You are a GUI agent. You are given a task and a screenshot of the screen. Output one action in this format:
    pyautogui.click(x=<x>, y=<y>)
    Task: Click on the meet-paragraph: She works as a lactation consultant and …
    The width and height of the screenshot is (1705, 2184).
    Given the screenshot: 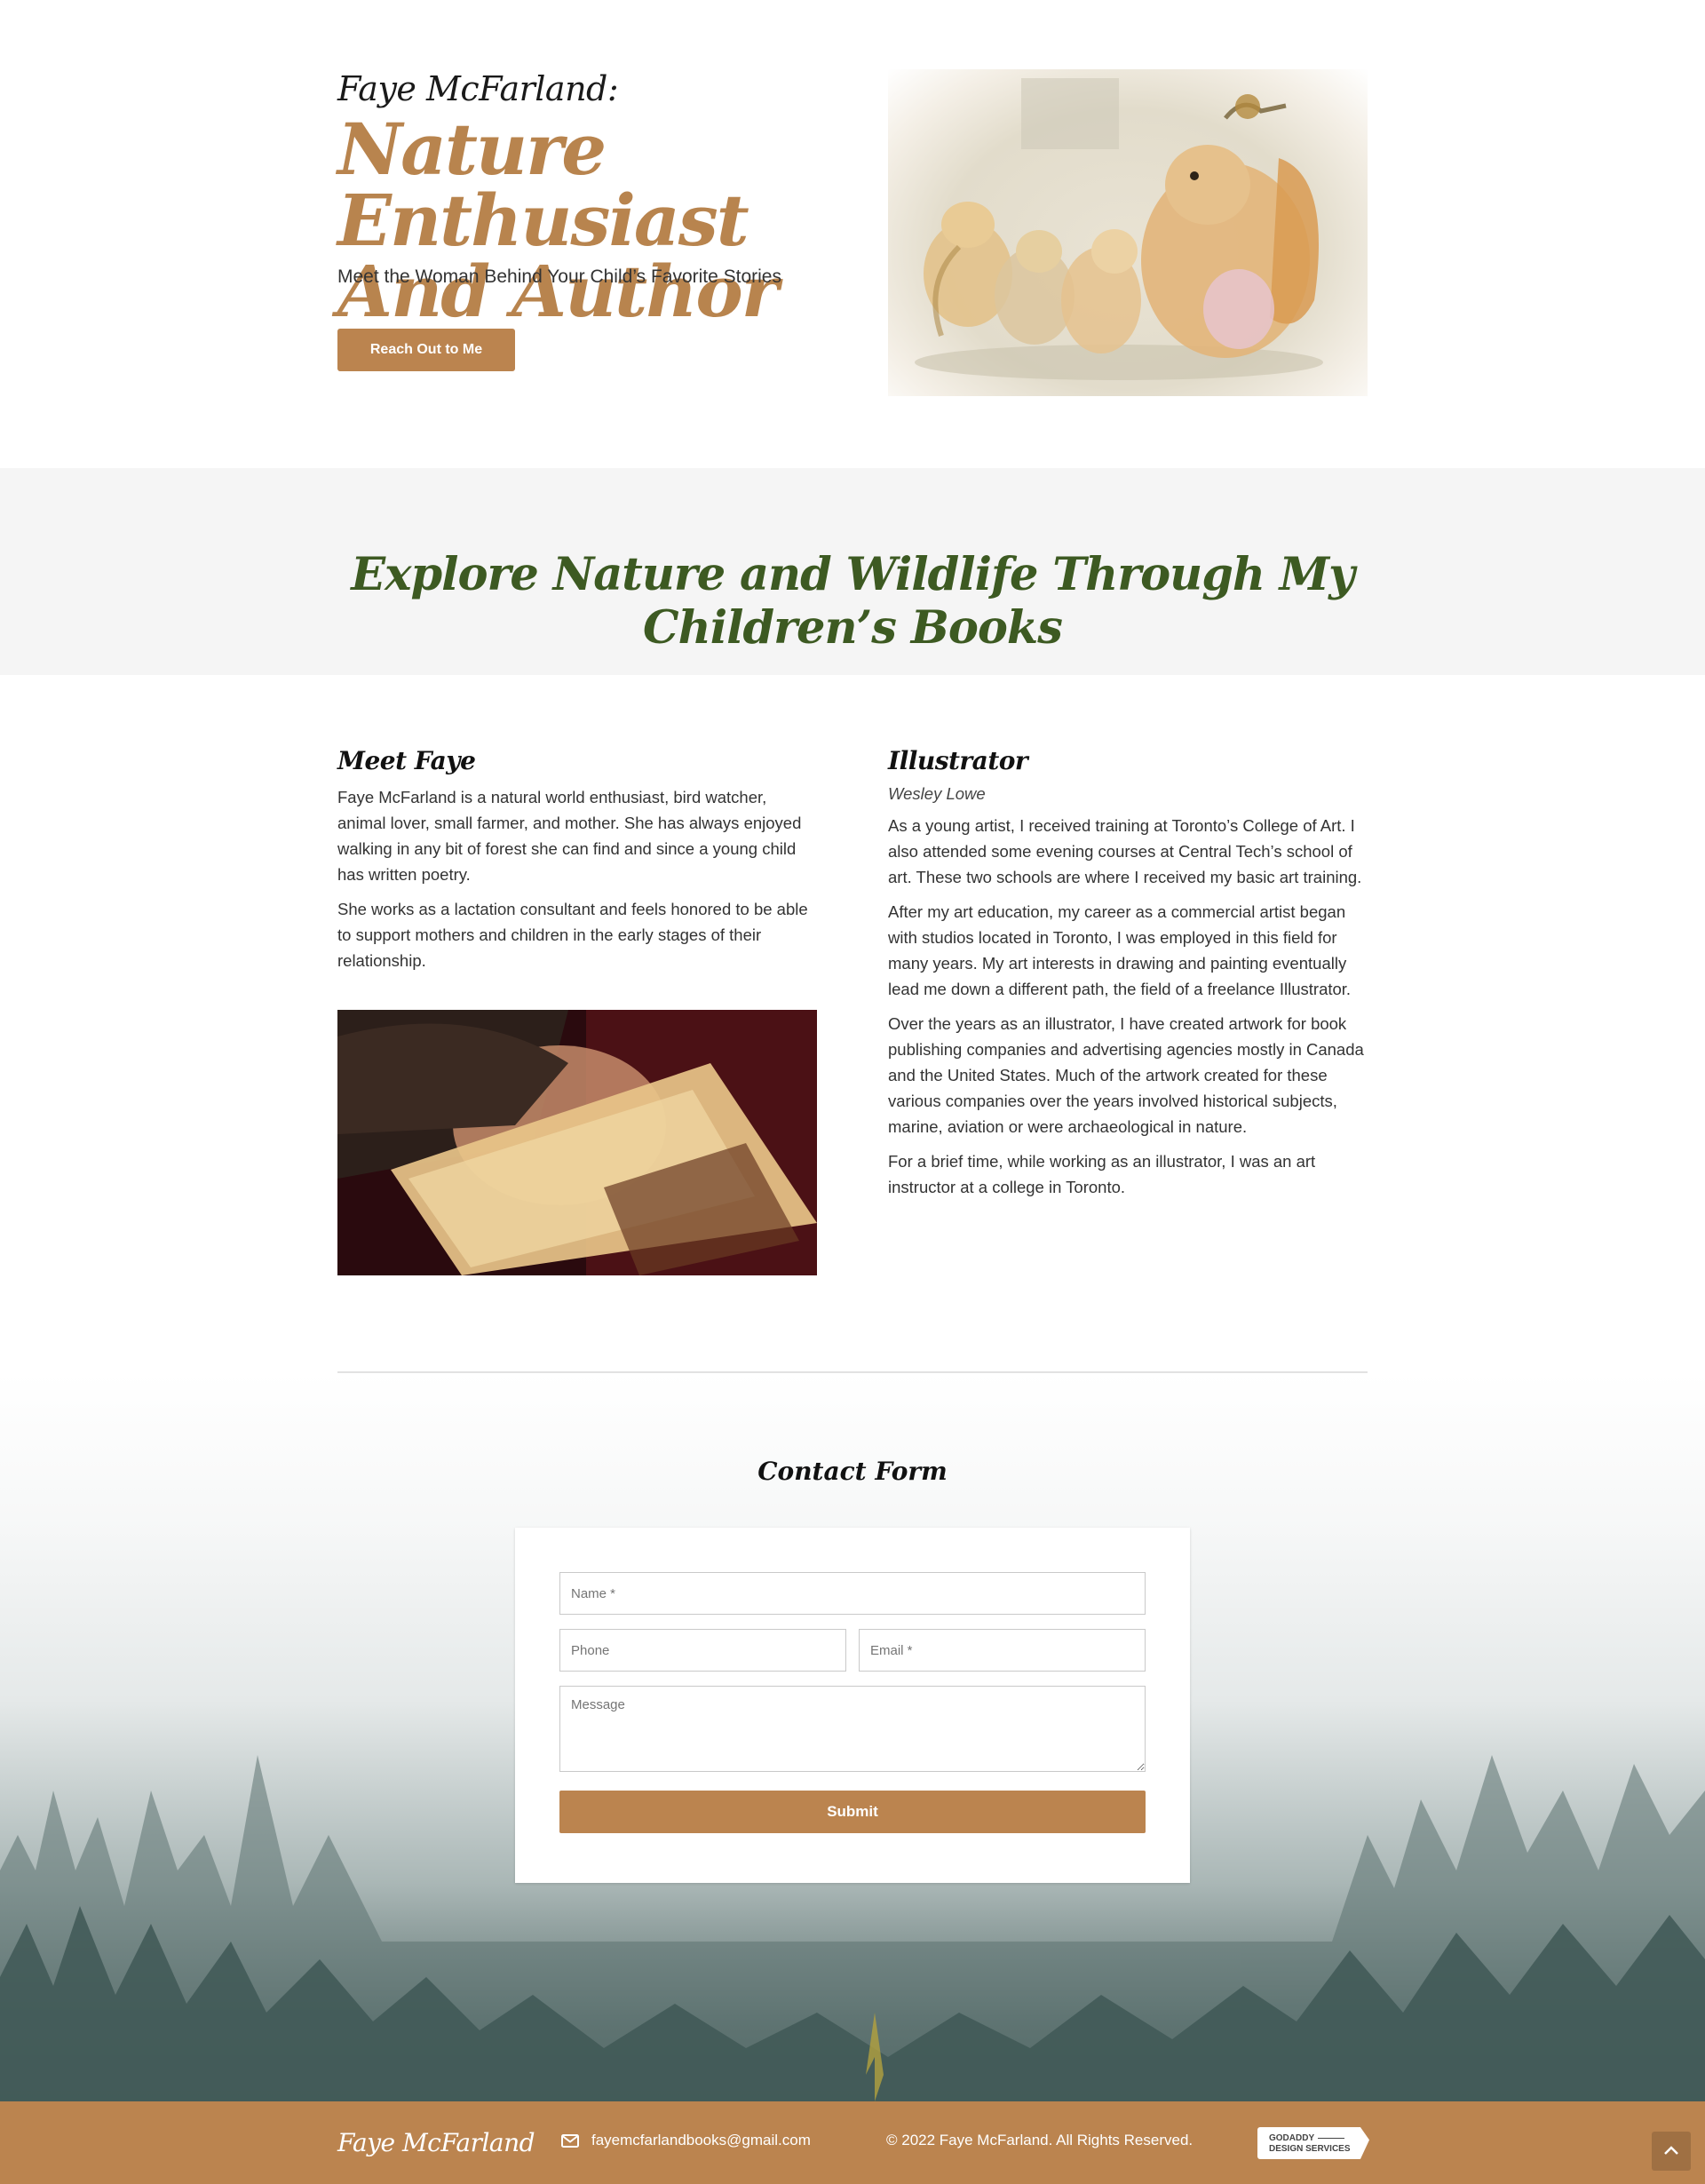 What is the action you would take?
    pyautogui.click(x=573, y=935)
    